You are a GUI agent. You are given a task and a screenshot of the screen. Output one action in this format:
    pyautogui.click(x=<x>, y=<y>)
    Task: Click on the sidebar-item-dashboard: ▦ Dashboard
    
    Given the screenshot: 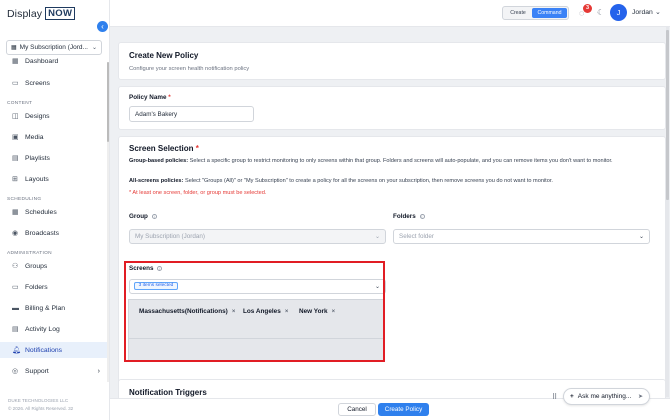 What is the action you would take?
    pyautogui.click(x=54, y=61)
    